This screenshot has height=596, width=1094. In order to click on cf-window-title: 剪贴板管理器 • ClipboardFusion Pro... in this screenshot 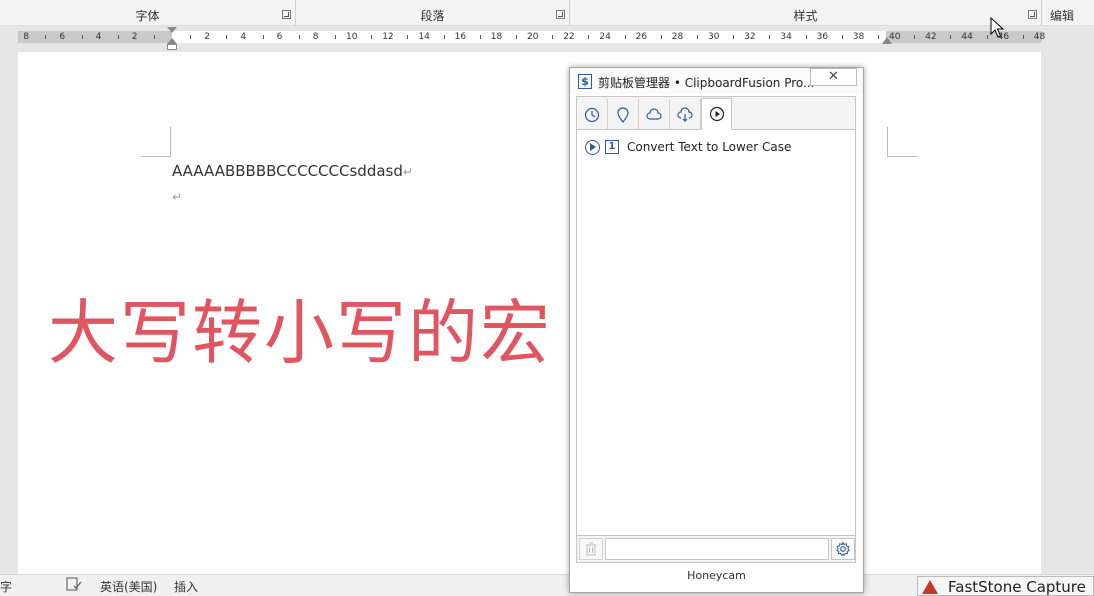, I will do `click(706, 83)`.